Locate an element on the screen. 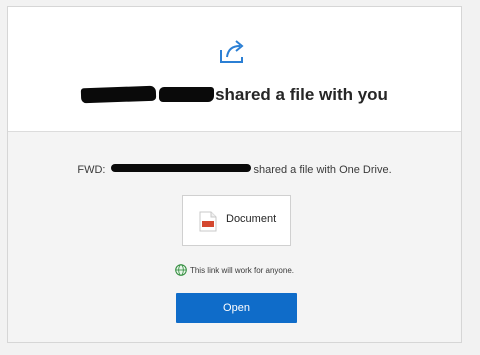 This screenshot has width=480, height=355. redacted-sender-name is located at coordinates (118, 94).